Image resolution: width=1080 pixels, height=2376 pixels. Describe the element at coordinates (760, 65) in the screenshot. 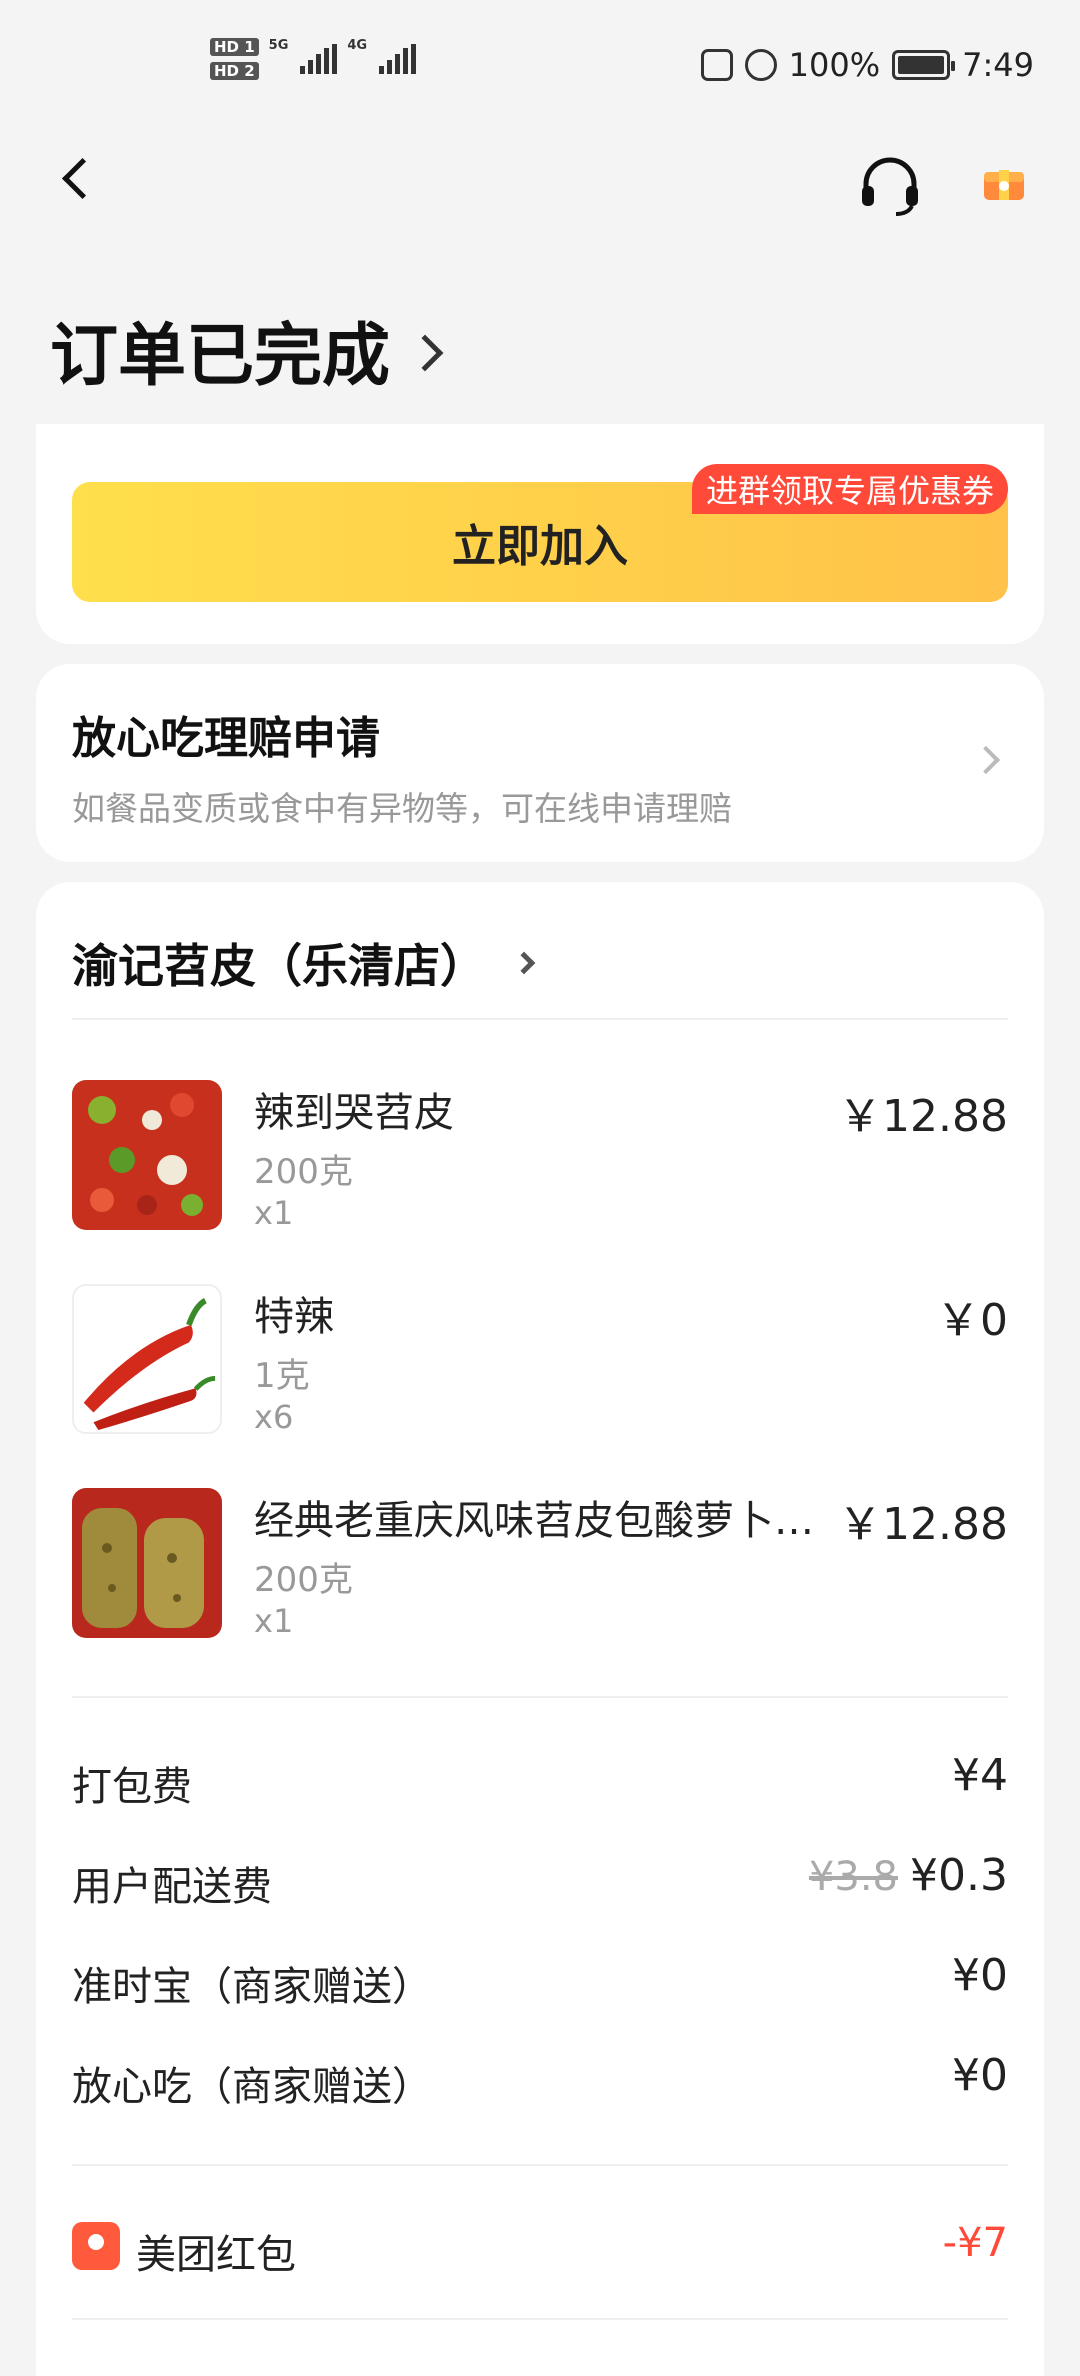

I see `alarm-icon` at that location.